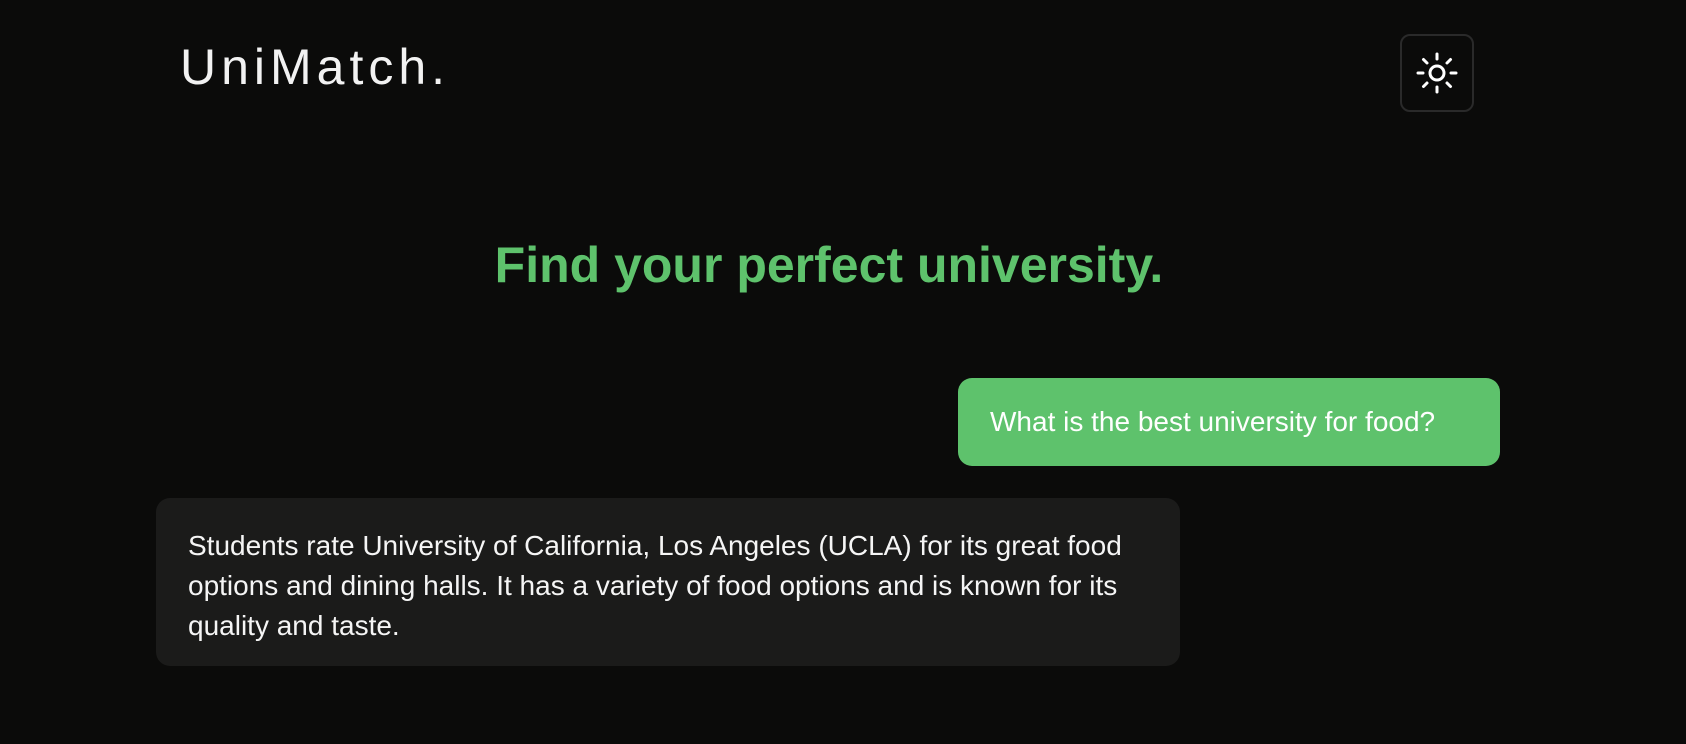 This screenshot has height=744, width=1686. Describe the element at coordinates (829, 265) in the screenshot. I see `page-headline: Find your perfect university.` at that location.